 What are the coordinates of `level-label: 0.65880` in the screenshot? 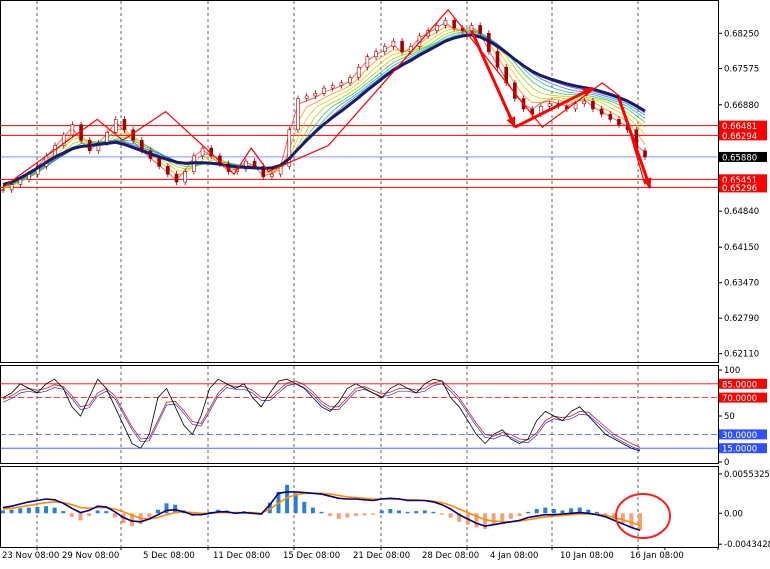 It's located at (739, 158).